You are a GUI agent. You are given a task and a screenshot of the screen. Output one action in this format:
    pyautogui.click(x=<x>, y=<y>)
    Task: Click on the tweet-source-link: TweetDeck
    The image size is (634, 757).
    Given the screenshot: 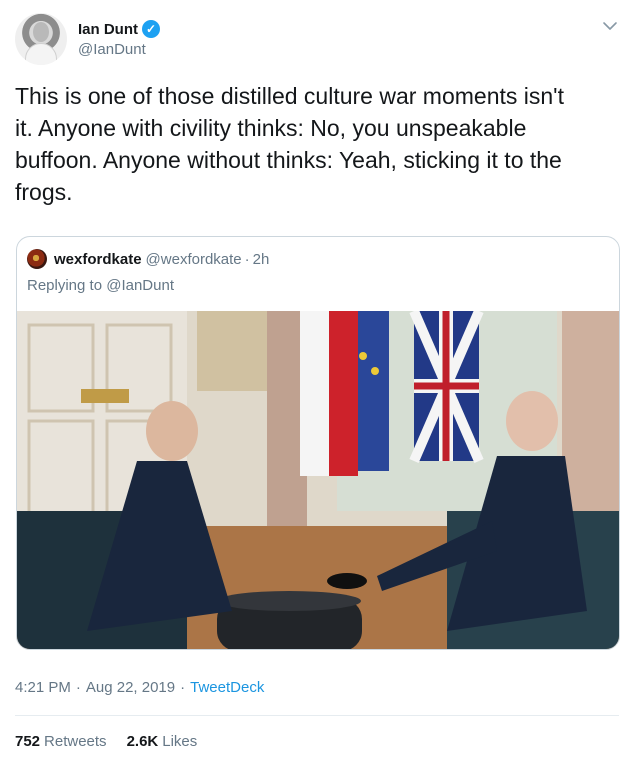 What is the action you would take?
    pyautogui.click(x=227, y=687)
    